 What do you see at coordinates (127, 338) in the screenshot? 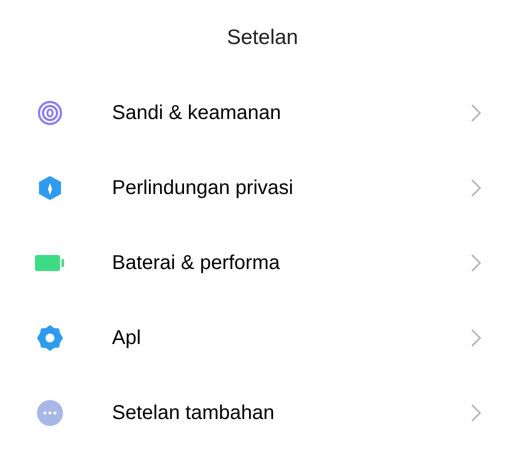
I see `item-label: Apl` at bounding box center [127, 338].